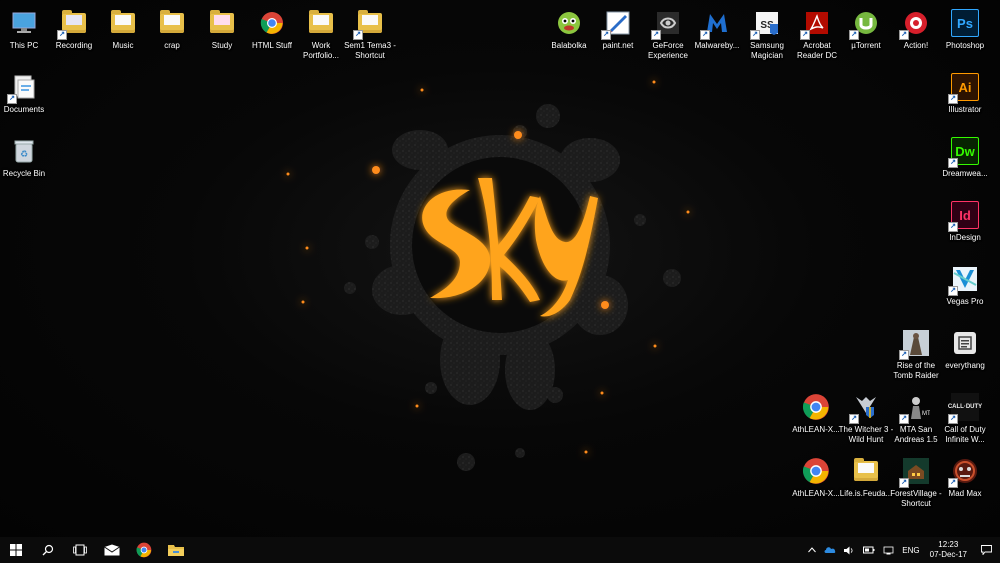  What do you see at coordinates (668, 35) in the screenshot?
I see `desktop-icon-geforce: ↗ GeForce Experience` at bounding box center [668, 35].